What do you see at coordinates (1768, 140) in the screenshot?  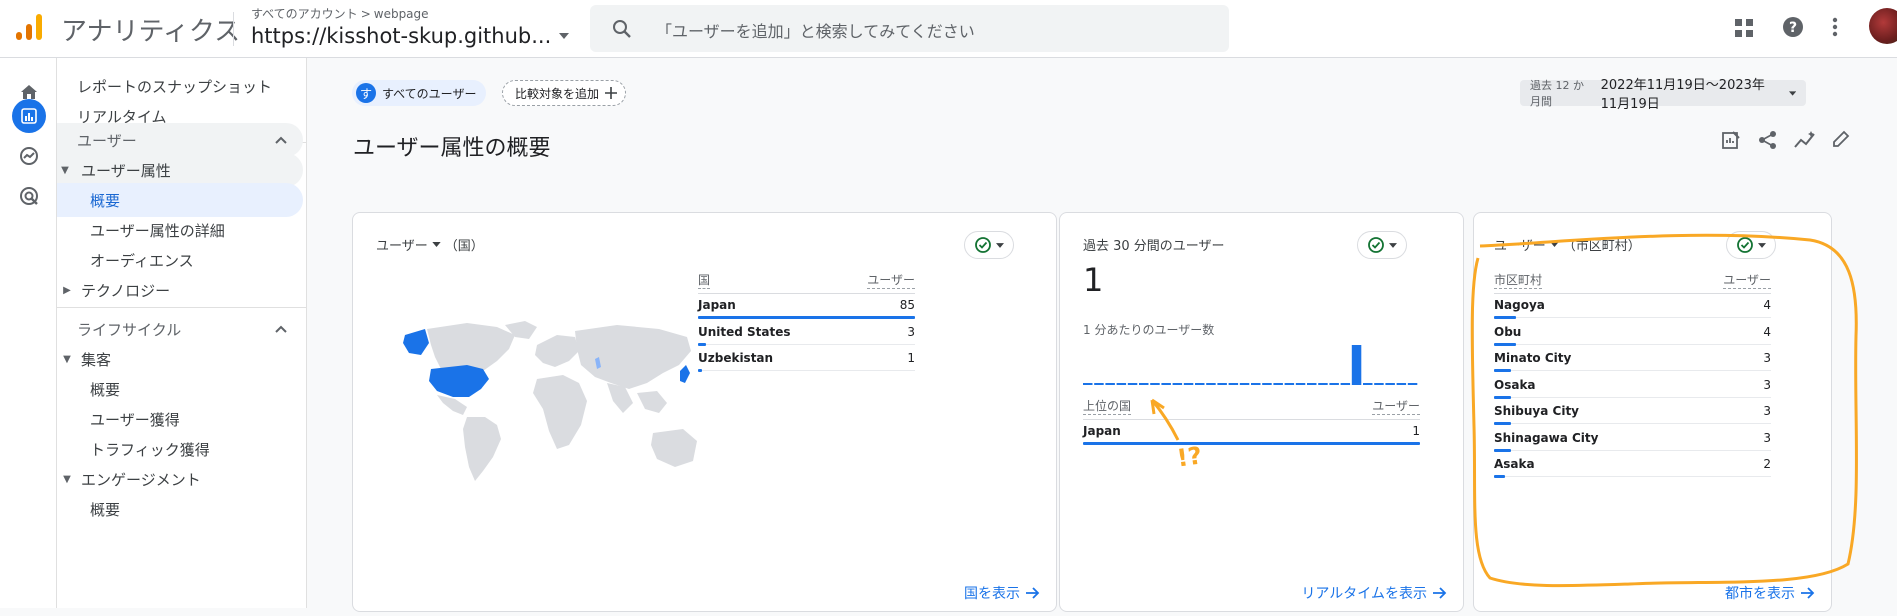 I see `share-icon` at bounding box center [1768, 140].